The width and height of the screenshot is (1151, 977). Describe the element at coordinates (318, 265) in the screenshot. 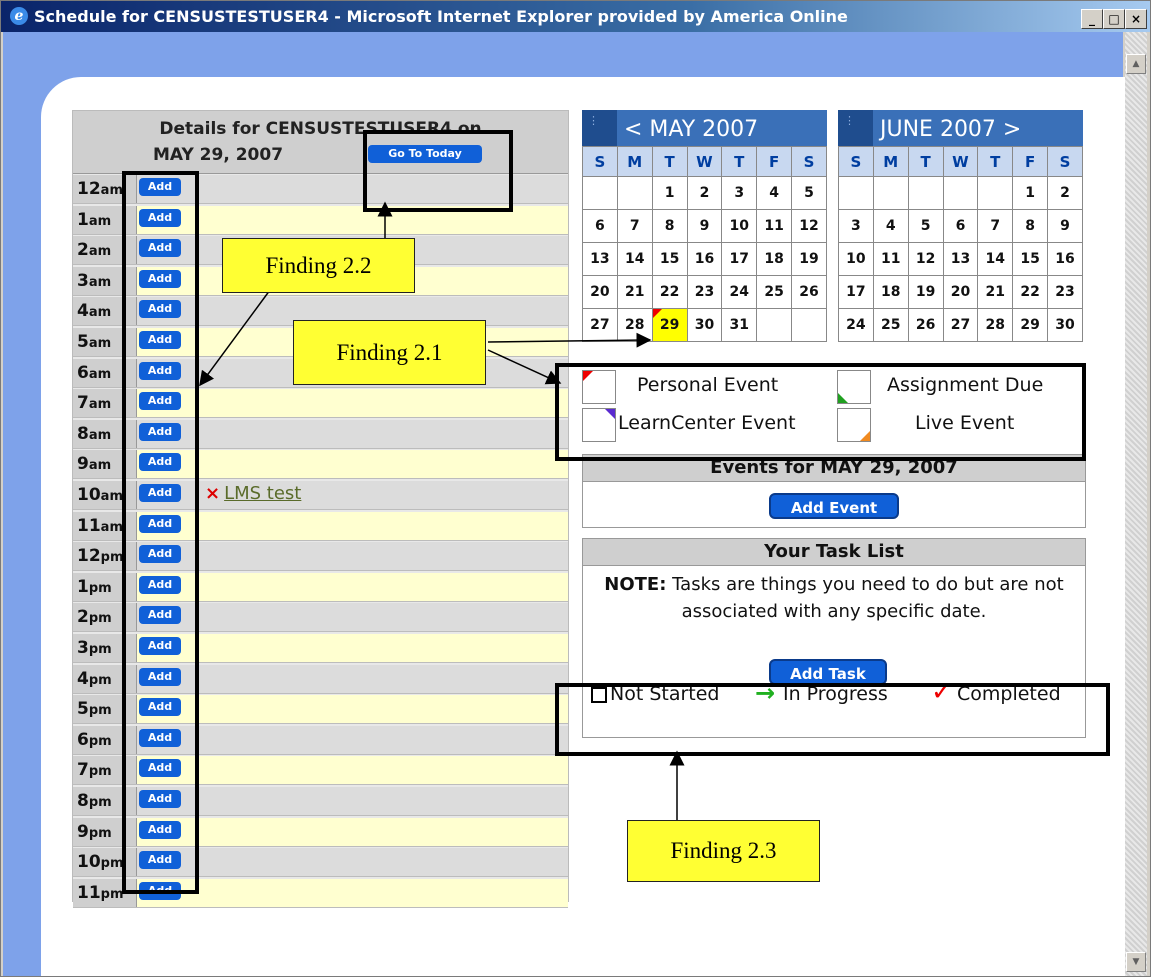

I see `callout-finding-2-2: Finding 2.2` at that location.